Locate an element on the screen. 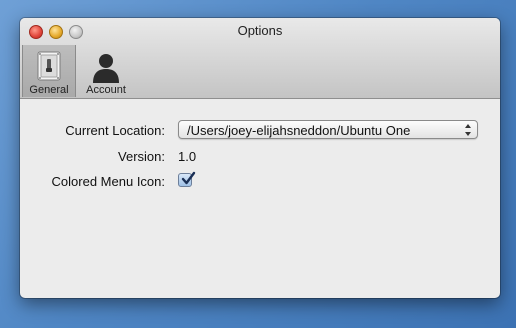  checkmark-icon is located at coordinates (188, 178).